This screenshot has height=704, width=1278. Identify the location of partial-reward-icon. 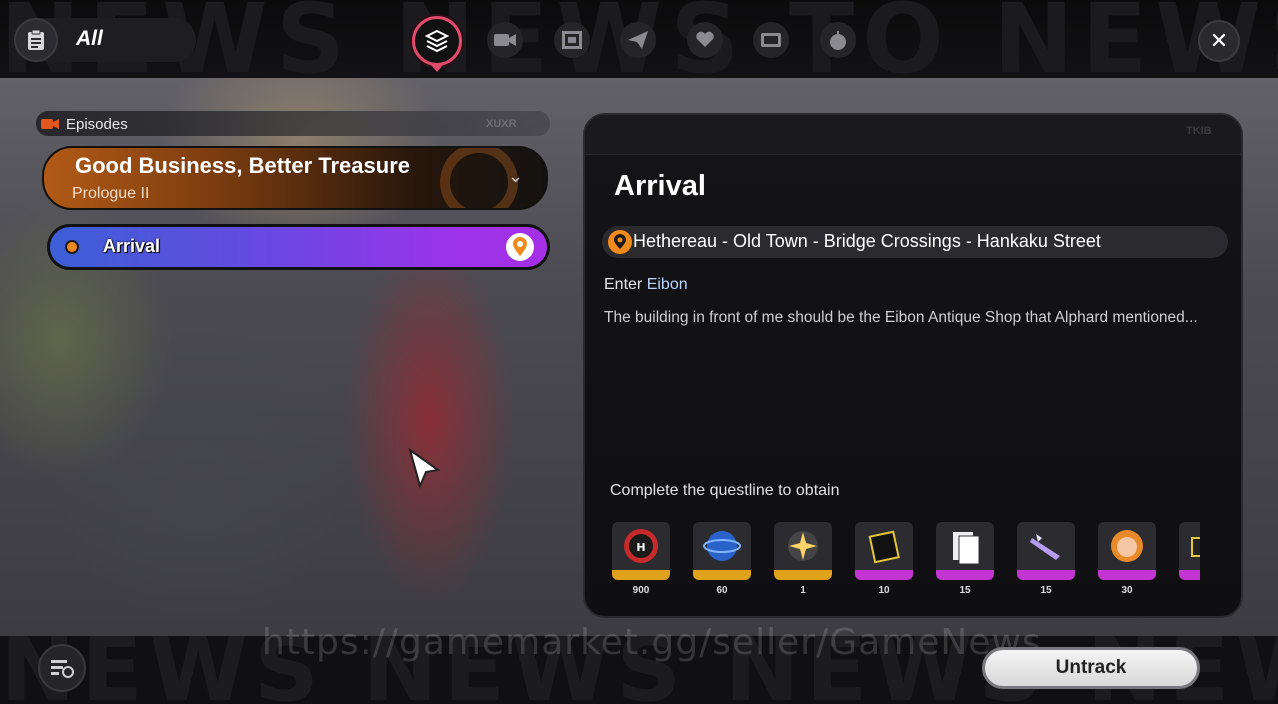
(1189, 546).